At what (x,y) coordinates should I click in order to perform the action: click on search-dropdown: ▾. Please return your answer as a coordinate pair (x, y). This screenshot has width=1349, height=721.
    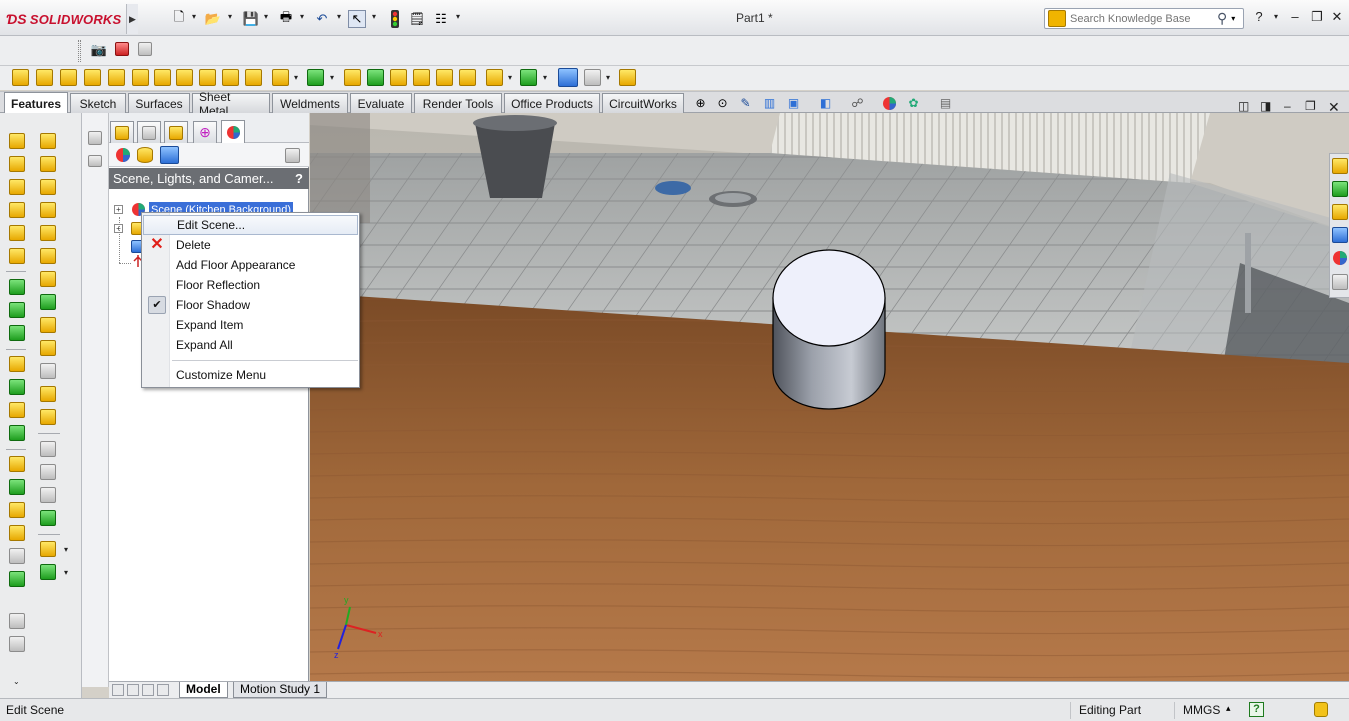
    Looking at the image, I should click on (1233, 18).